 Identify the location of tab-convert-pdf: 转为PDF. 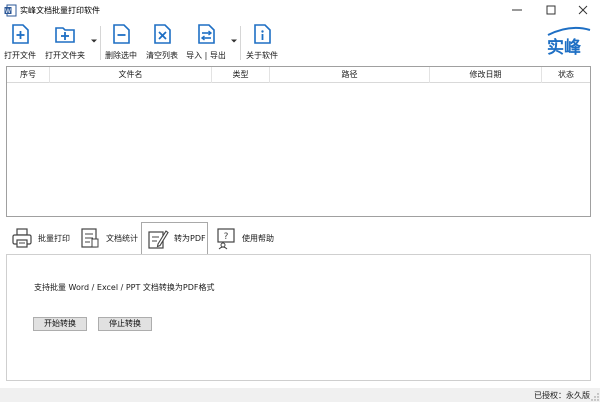
(174, 238).